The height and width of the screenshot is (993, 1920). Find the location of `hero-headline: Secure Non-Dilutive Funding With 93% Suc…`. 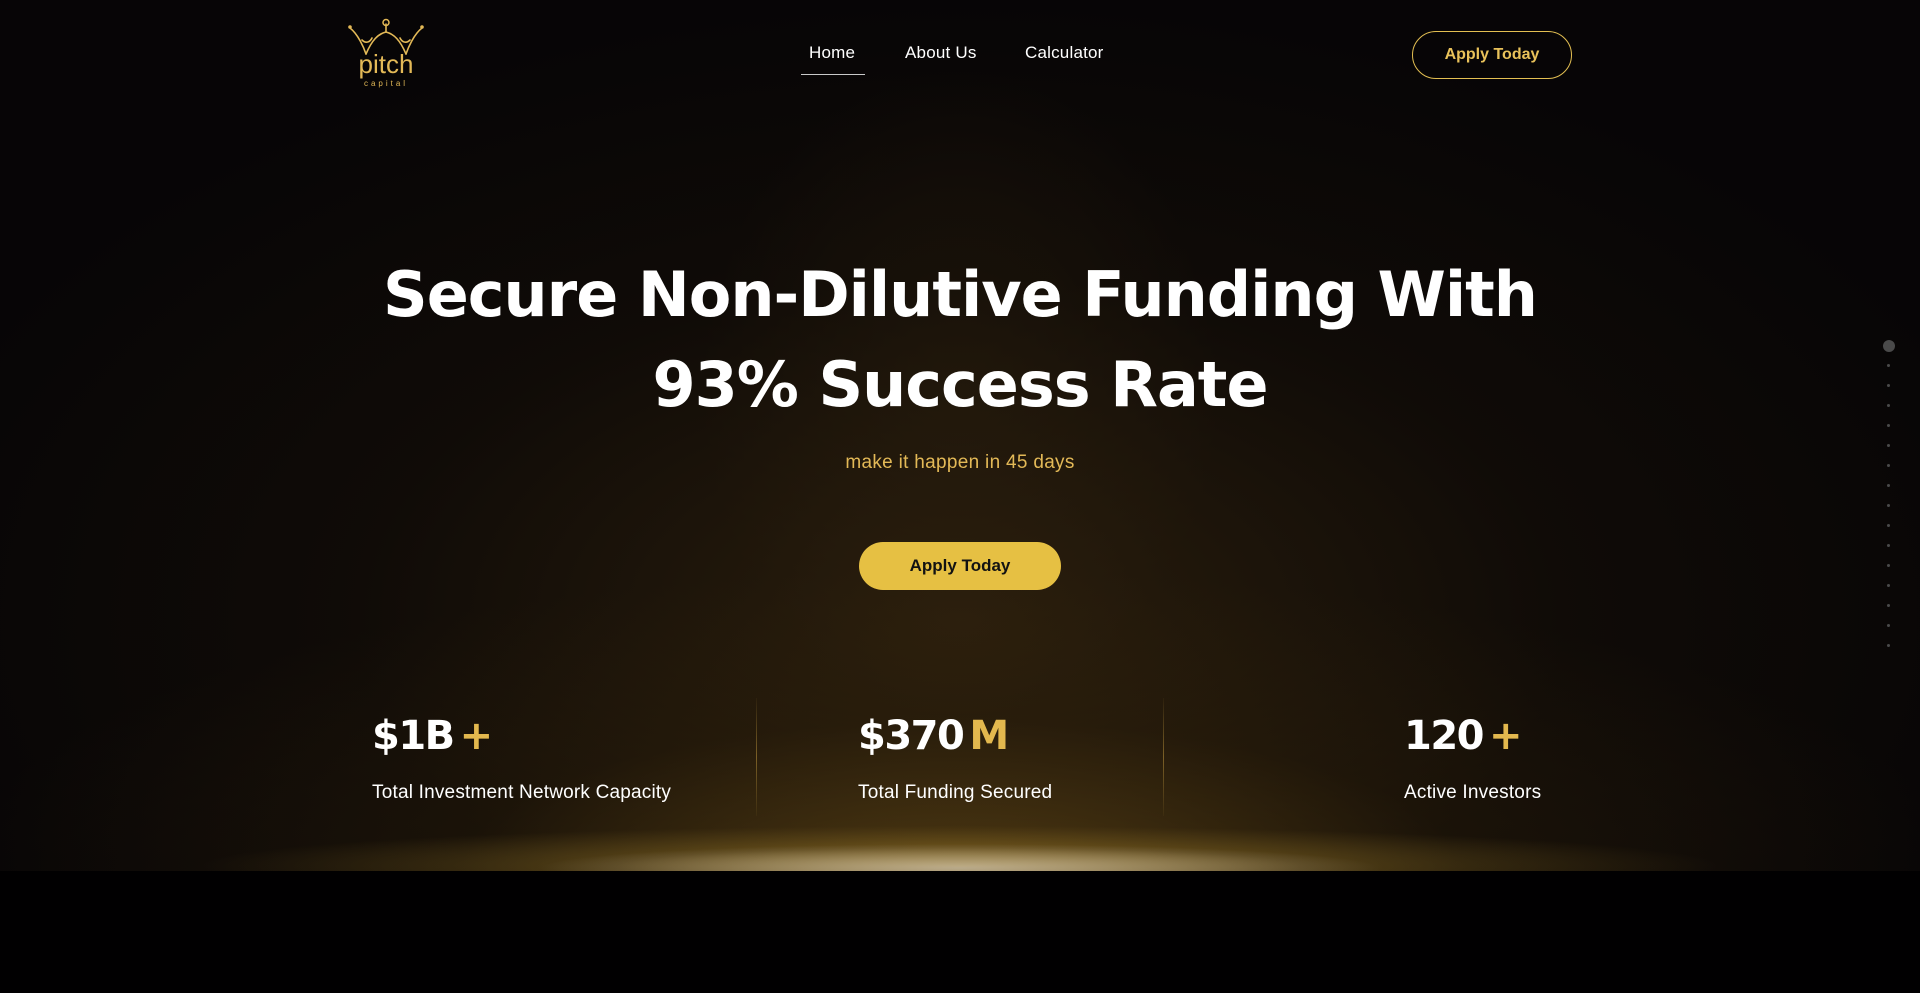

hero-headline: Secure Non-Dilutive Funding With 93% Suc… is located at coordinates (960, 340).